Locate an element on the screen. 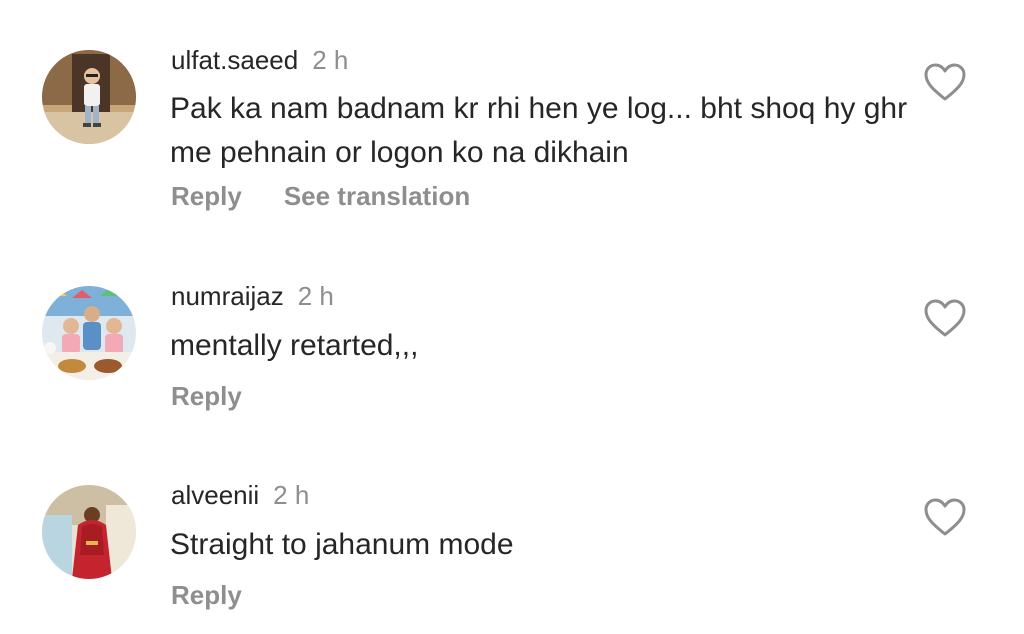  comment-meta: ulfat.saeed 2 h is located at coordinates (259, 60).